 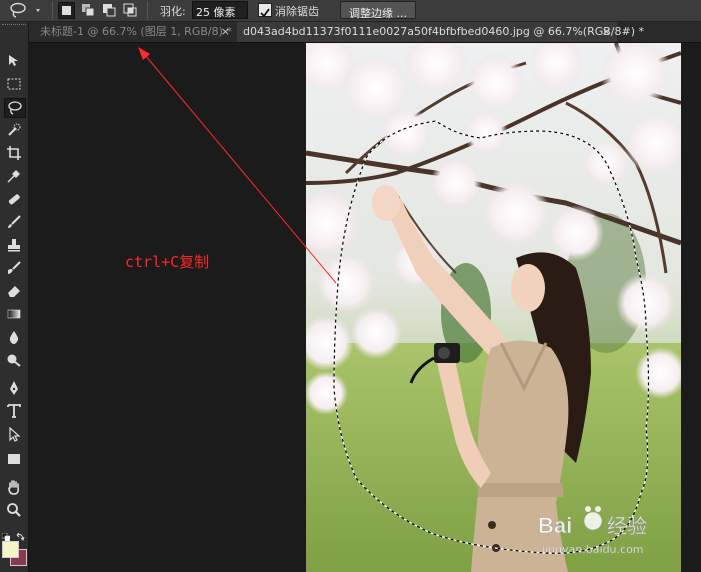 I want to click on tool-stamp, so click(x=14, y=245).